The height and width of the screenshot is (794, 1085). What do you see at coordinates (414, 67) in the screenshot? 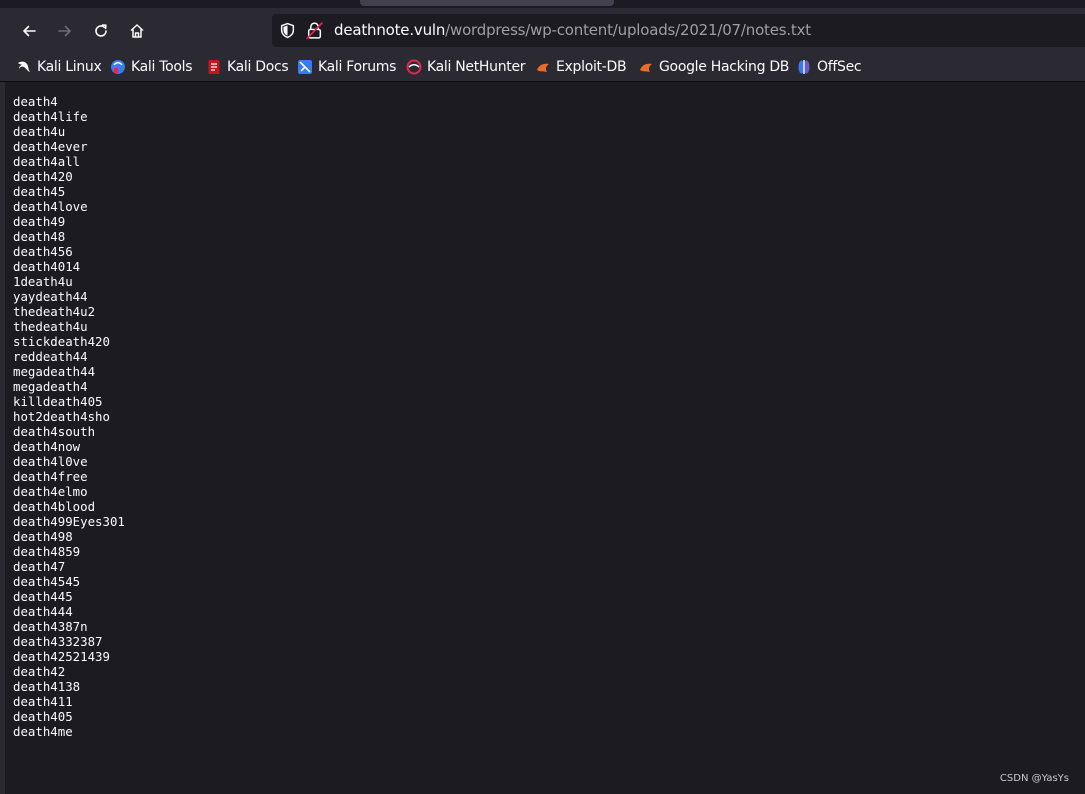
I see `nethunter-icon` at bounding box center [414, 67].